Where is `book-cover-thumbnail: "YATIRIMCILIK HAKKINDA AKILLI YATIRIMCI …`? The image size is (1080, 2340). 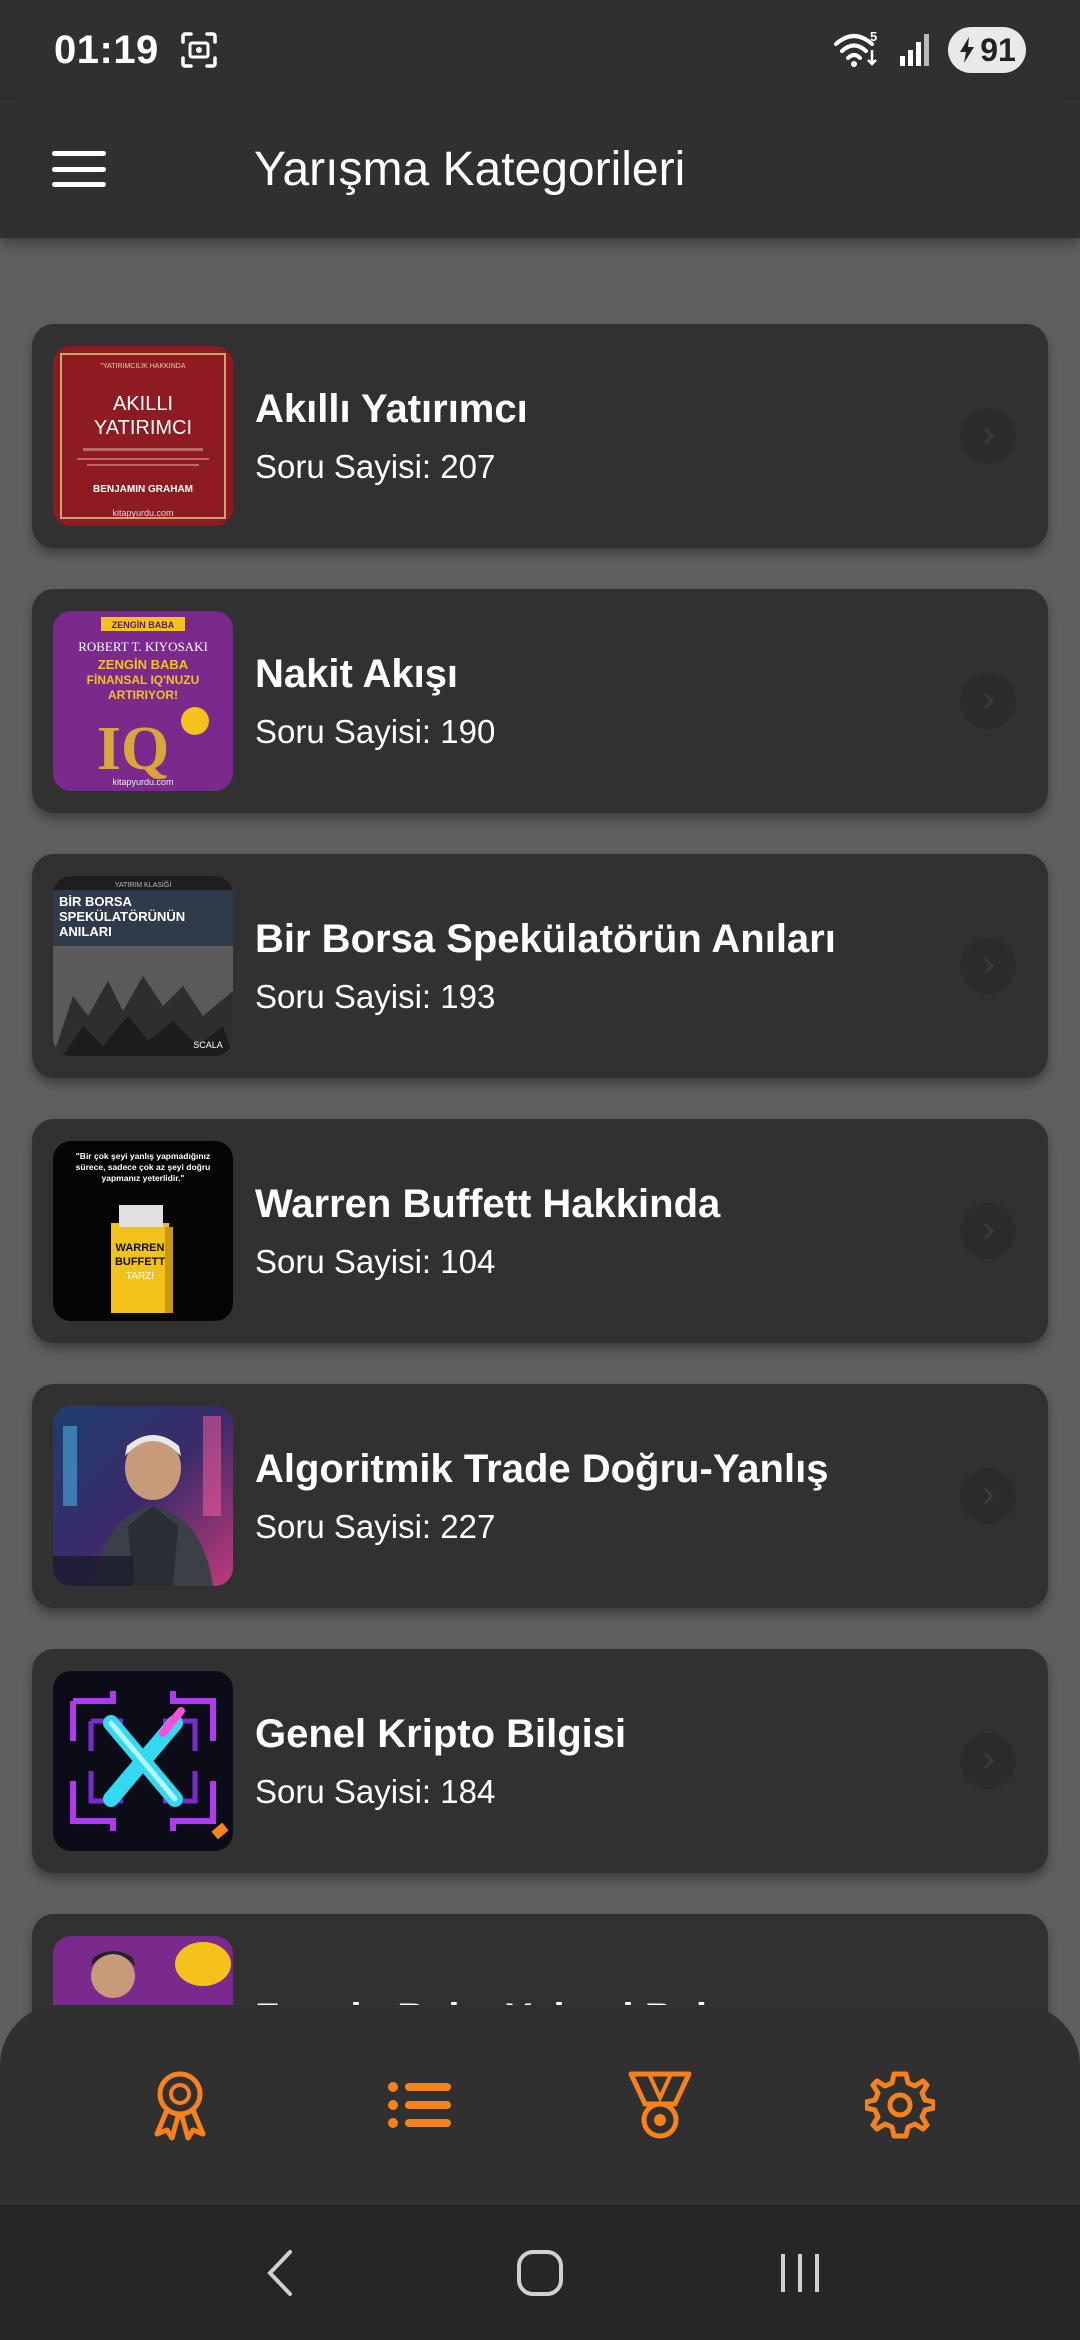 book-cover-thumbnail: "YATIRIMCILIK HAKKINDA AKILLI YATIRIMCI … is located at coordinates (143, 436).